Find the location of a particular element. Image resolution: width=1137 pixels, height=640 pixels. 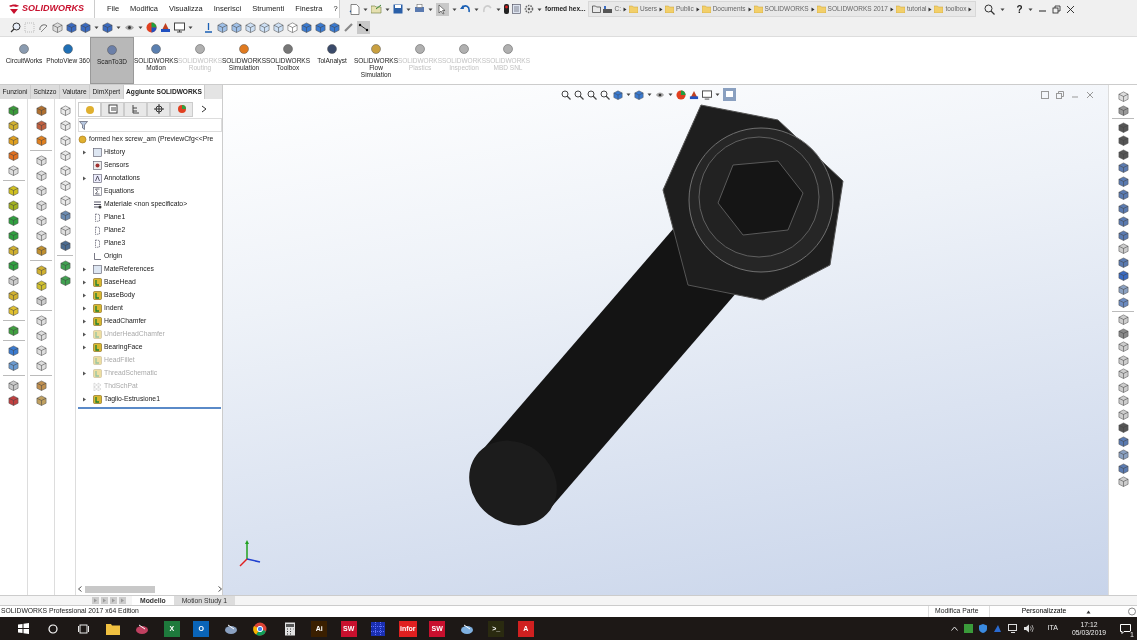

pointer-icon is located at coordinates (442, 9).